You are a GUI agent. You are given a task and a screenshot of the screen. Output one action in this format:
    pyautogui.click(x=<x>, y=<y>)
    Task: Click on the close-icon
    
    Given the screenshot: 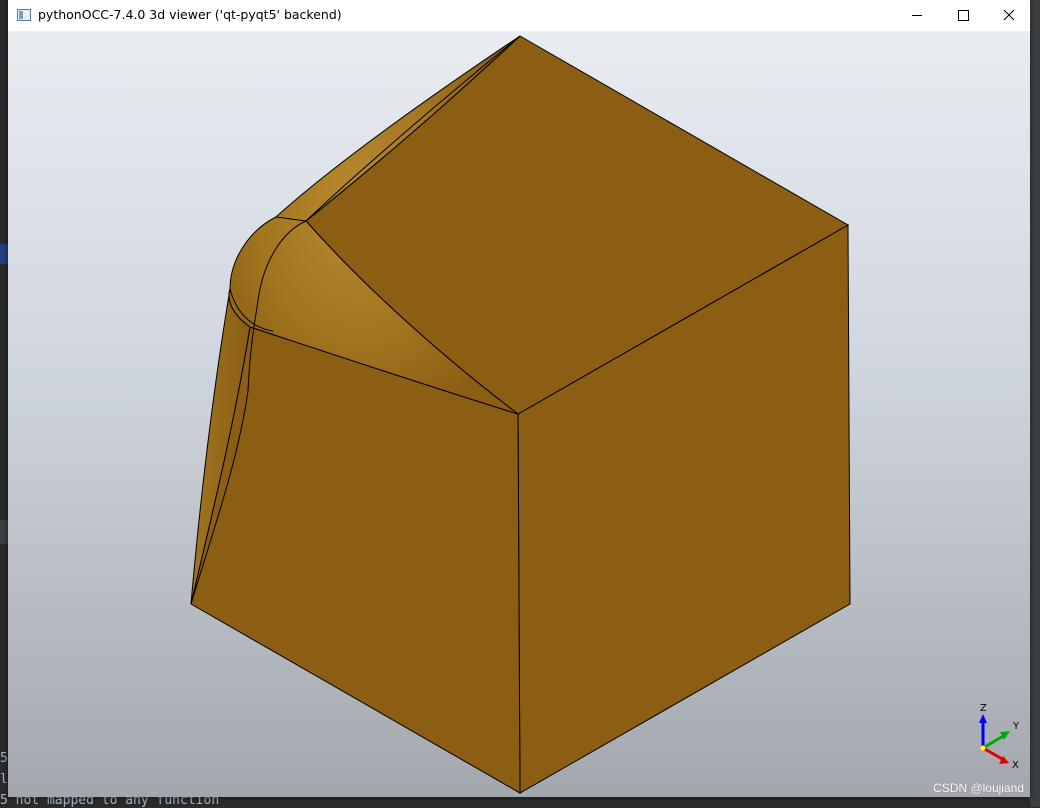 What is the action you would take?
    pyautogui.click(x=1009, y=15)
    